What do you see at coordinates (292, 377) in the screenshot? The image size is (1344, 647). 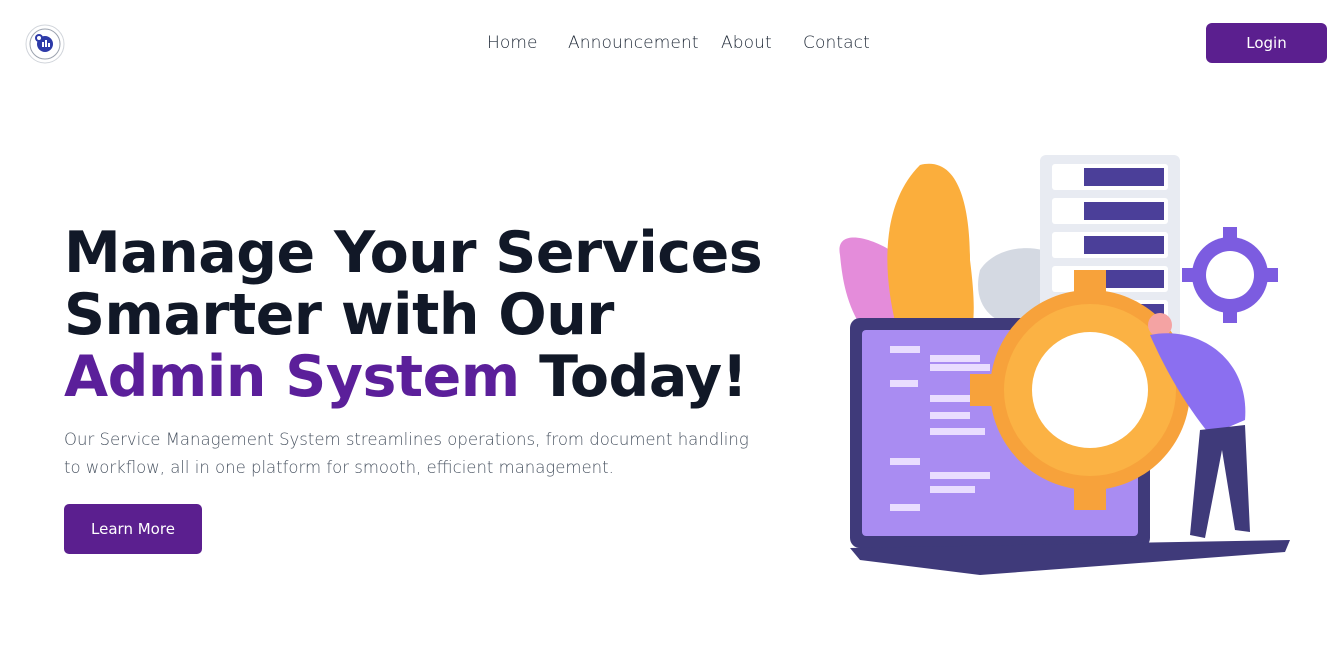 I see `hero-title-accent: Admin System` at bounding box center [292, 377].